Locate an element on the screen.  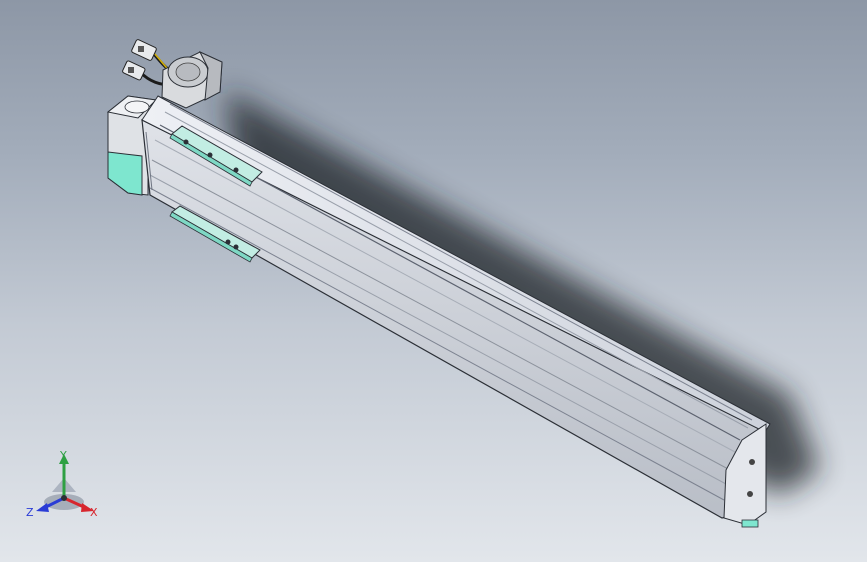
servo-motor is located at coordinates (192, 79).